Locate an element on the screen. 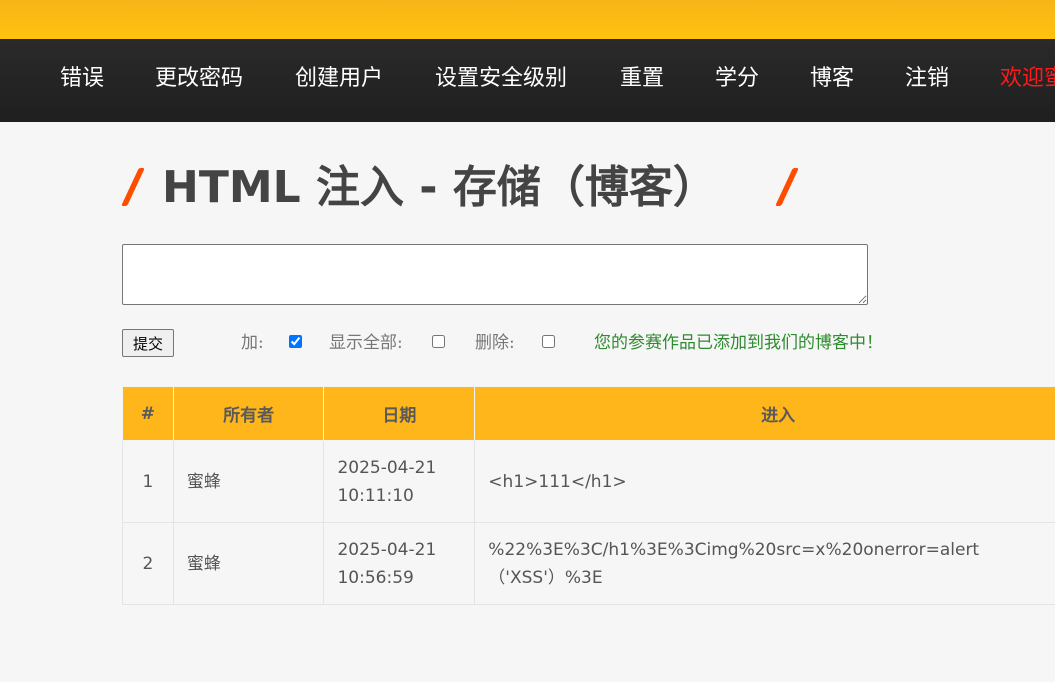 Image resolution: width=1055 pixels, height=682 pixels. menu-item-credits: 学分 is located at coordinates (737, 79).